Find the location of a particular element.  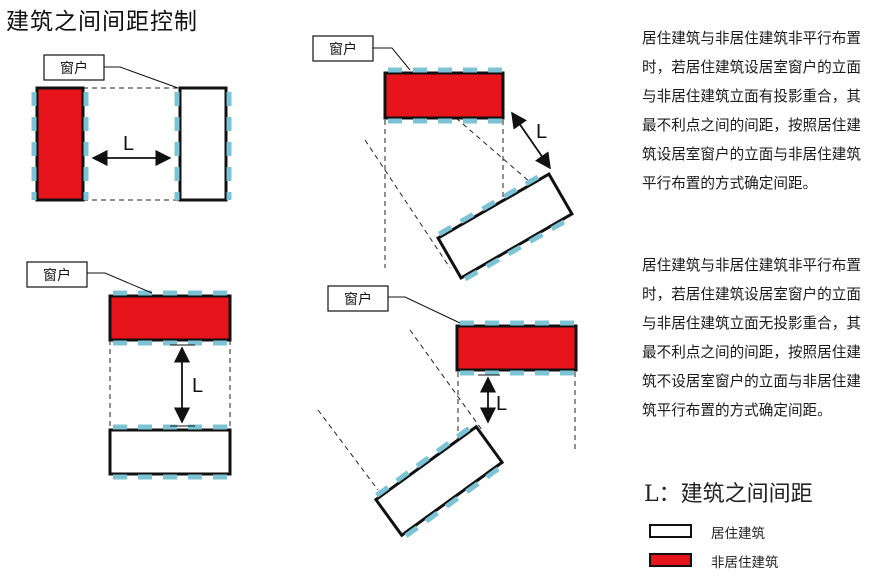

projection-lines is located at coordinates (170, 385).